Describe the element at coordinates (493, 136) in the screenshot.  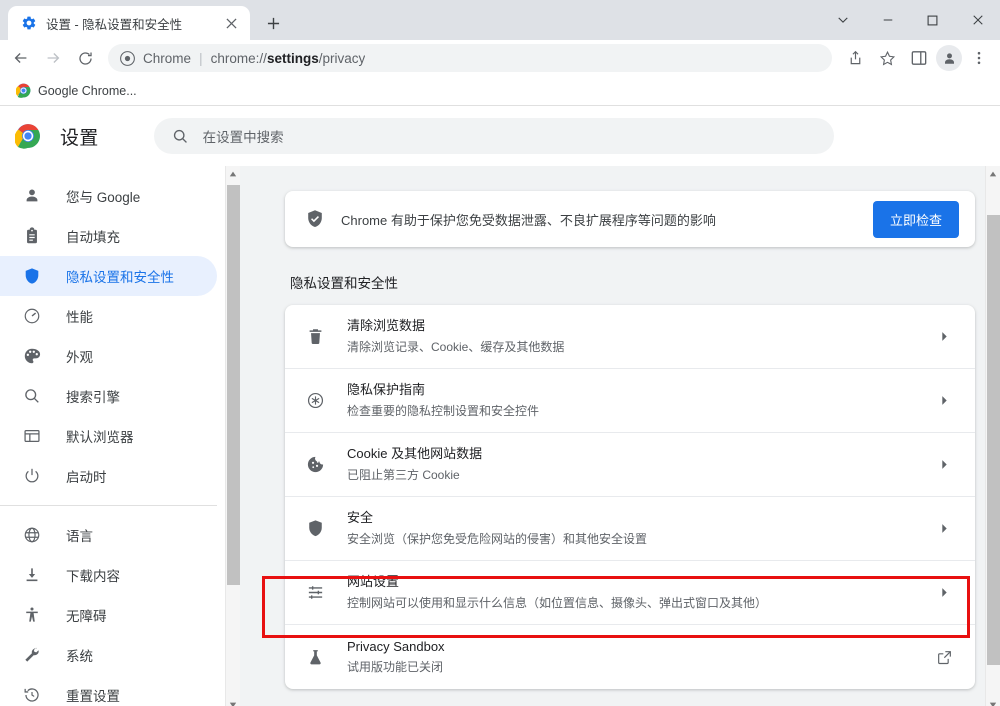
I see `search-input: 在设置中搜索` at that location.